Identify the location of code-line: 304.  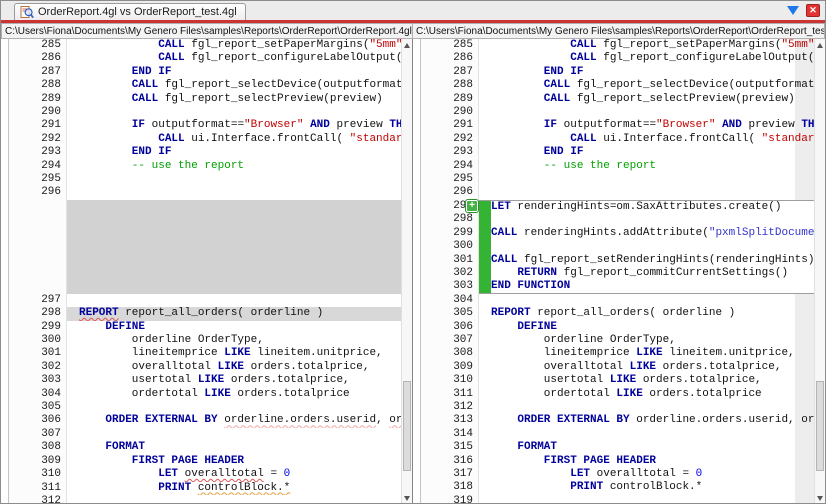
(619, 300).